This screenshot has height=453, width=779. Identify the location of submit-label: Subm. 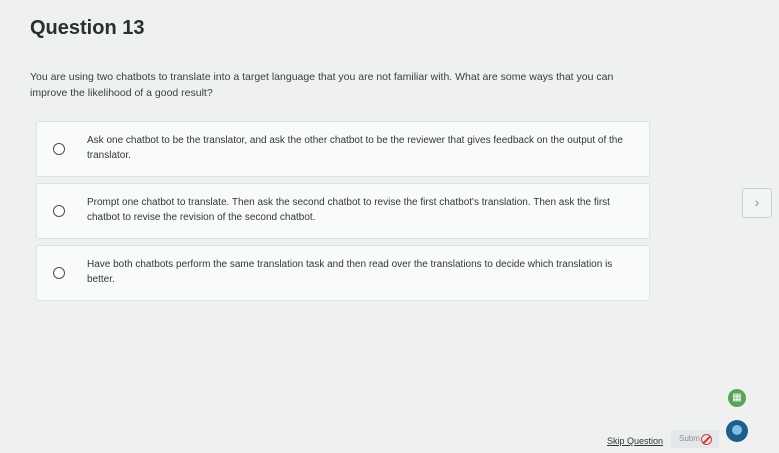
(689, 438).